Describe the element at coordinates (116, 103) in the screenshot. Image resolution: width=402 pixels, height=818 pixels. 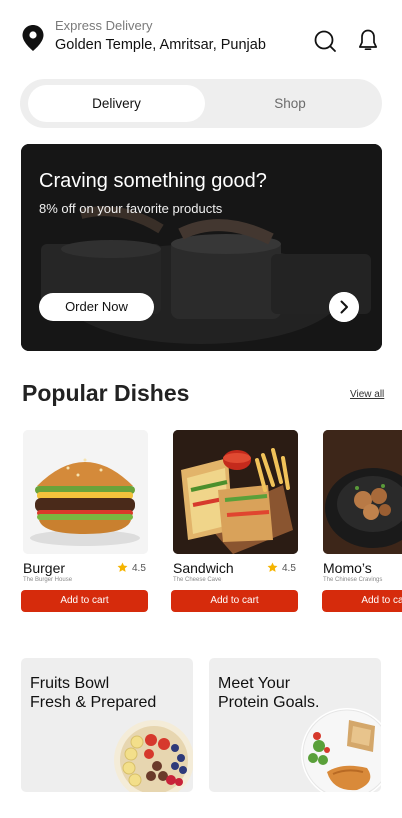
I see `tab-delivery: Delivery` at that location.